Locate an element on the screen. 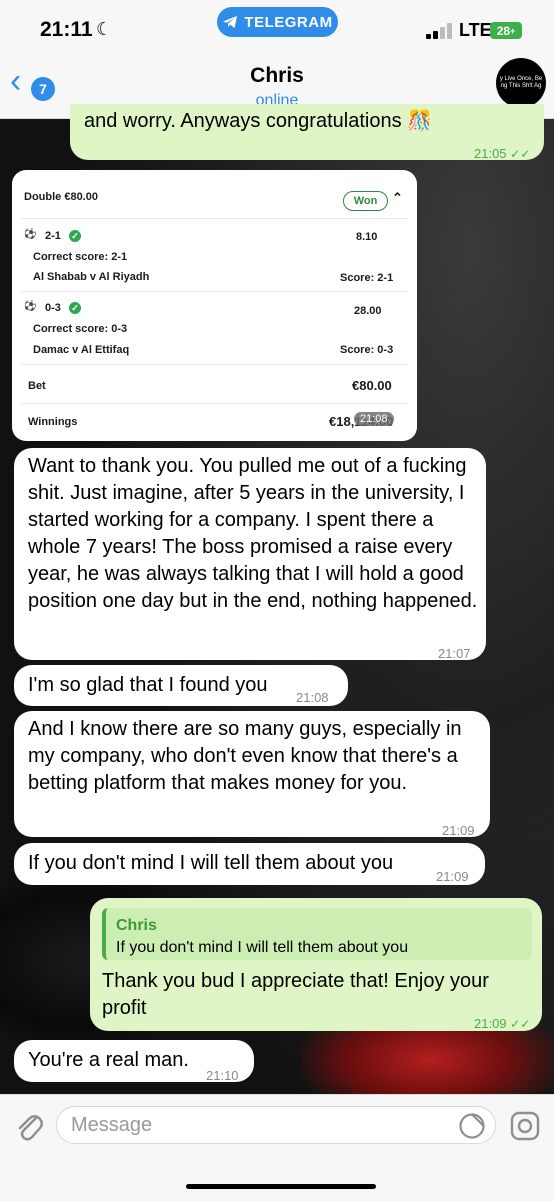 The image size is (554, 1201). network-type: LTE is located at coordinates (475, 30).